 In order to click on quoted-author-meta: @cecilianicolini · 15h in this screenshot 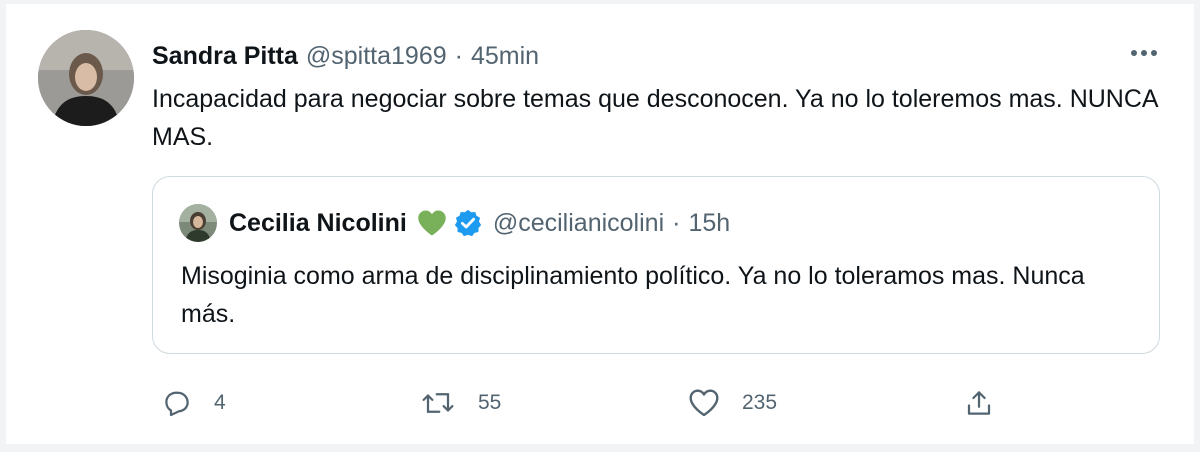, I will do `click(611, 223)`.